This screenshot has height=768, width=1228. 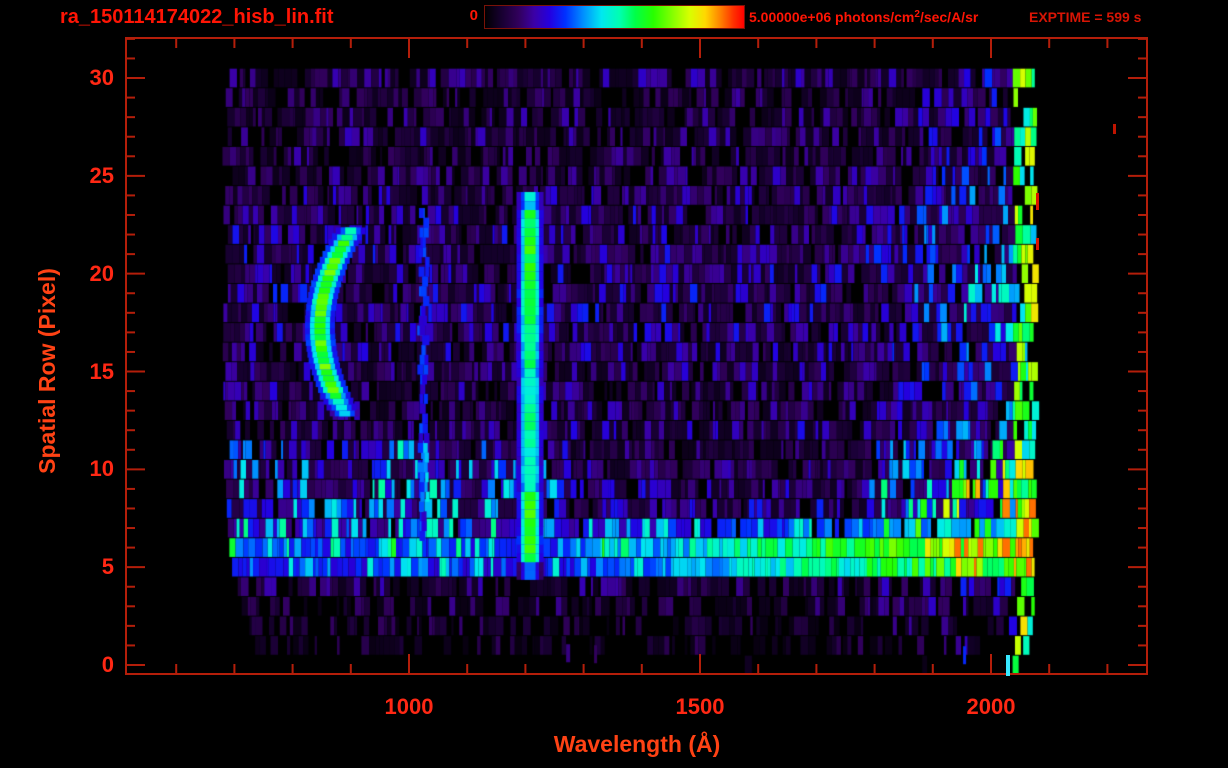 I want to click on exptime-label: EXPTIME = 599 s, so click(x=1085, y=17).